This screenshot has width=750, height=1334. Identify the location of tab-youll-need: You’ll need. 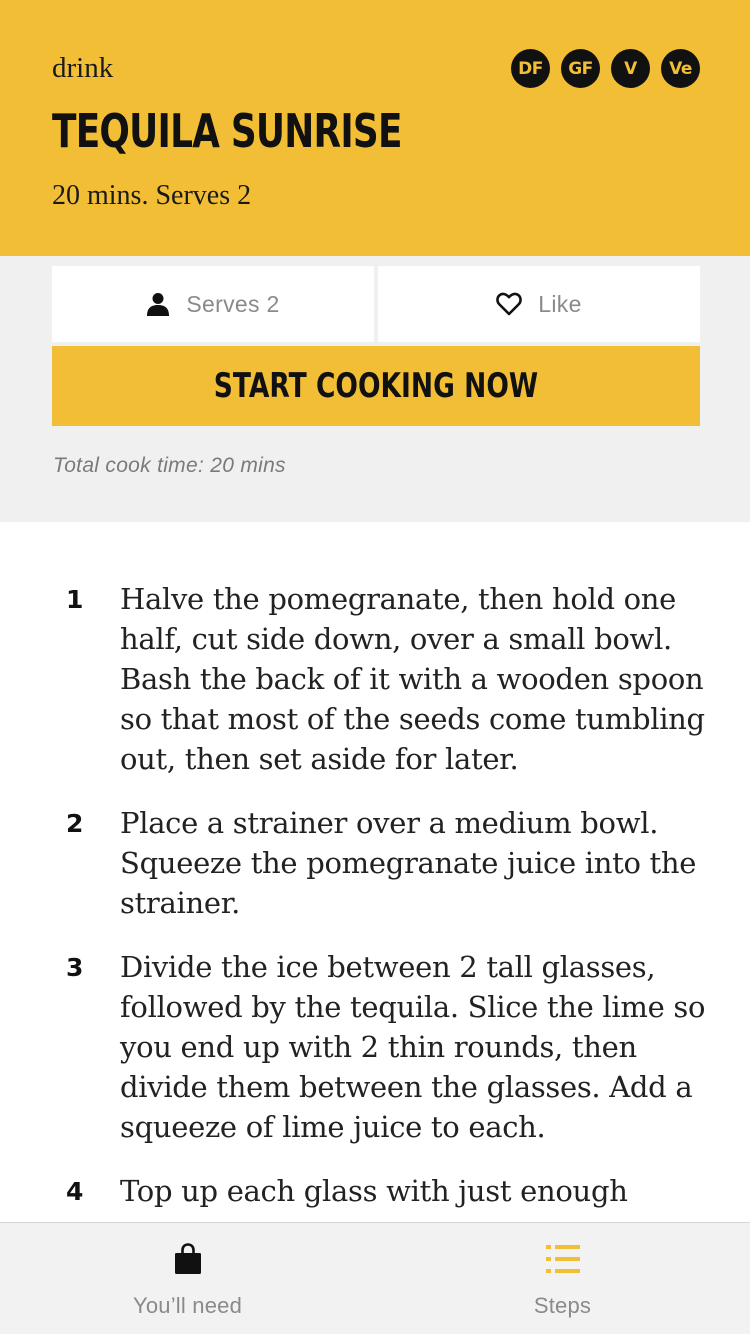
(187, 1278).